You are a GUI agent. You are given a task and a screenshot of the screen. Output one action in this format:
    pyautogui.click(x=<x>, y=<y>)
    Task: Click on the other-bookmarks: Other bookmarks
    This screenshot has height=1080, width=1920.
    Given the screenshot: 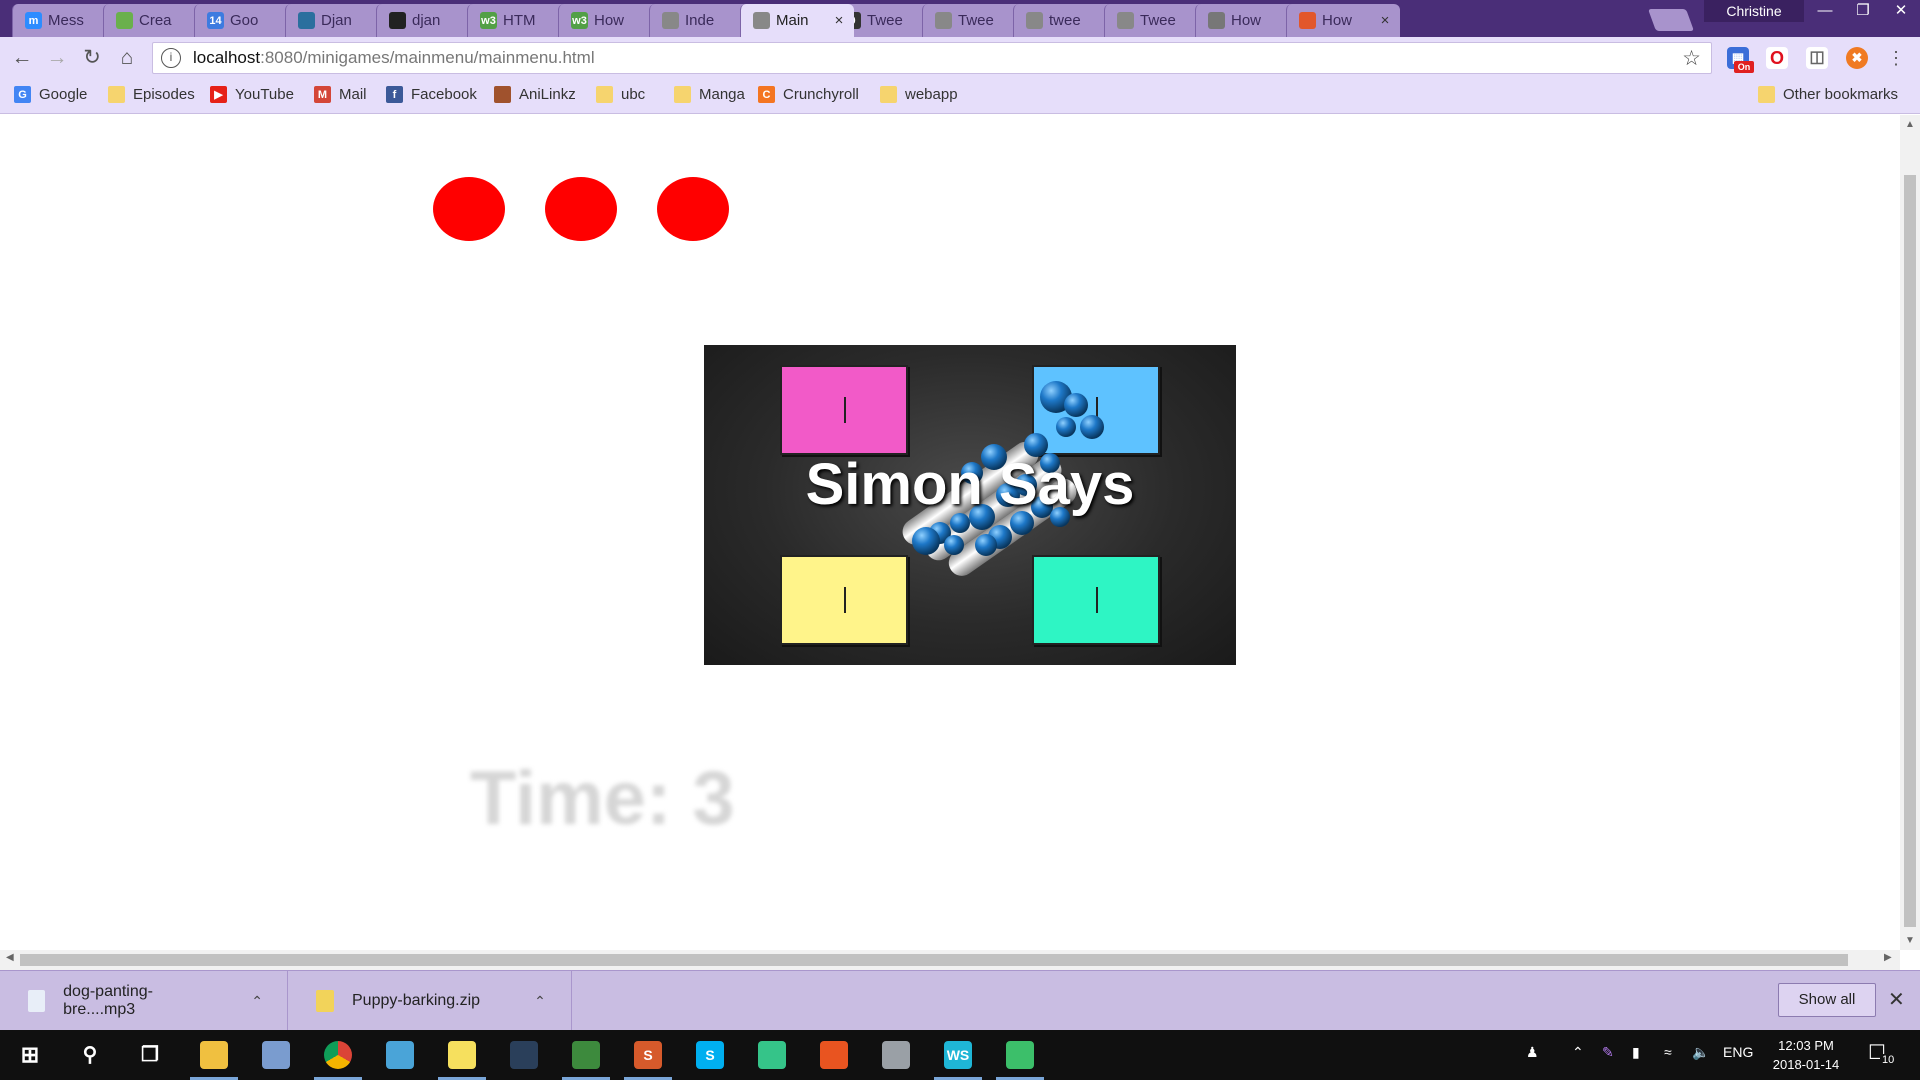 What is the action you would take?
    pyautogui.click(x=1828, y=94)
    